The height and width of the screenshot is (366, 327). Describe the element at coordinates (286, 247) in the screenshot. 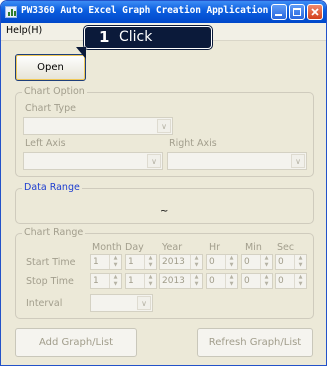

I see `column-sec: Sec` at that location.